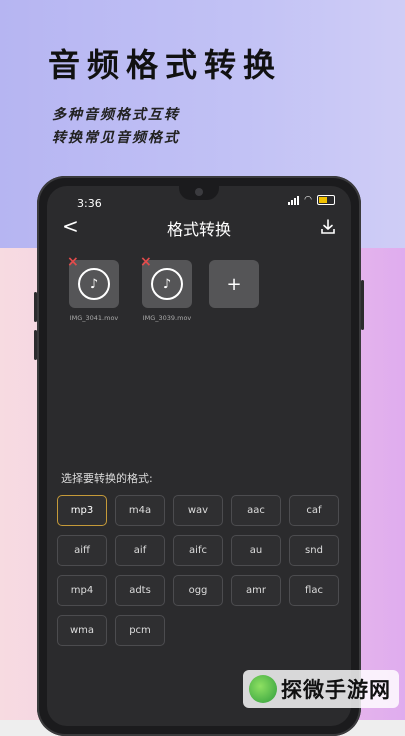 Image resolution: width=405 pixels, height=736 pixels. I want to click on wifi-icon: ◠, so click(308, 200).